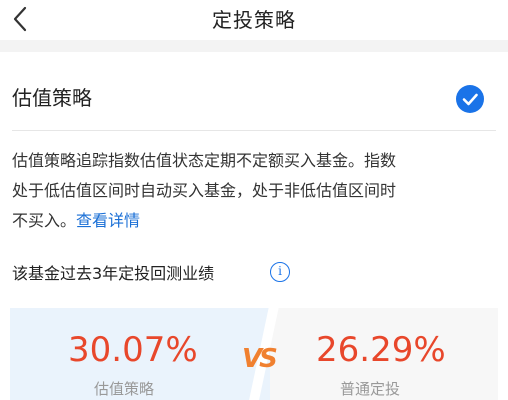 This screenshot has width=508, height=400. What do you see at coordinates (255, 221) in the screenshot?
I see `description-line-last: 不买入。查看详情` at bounding box center [255, 221].